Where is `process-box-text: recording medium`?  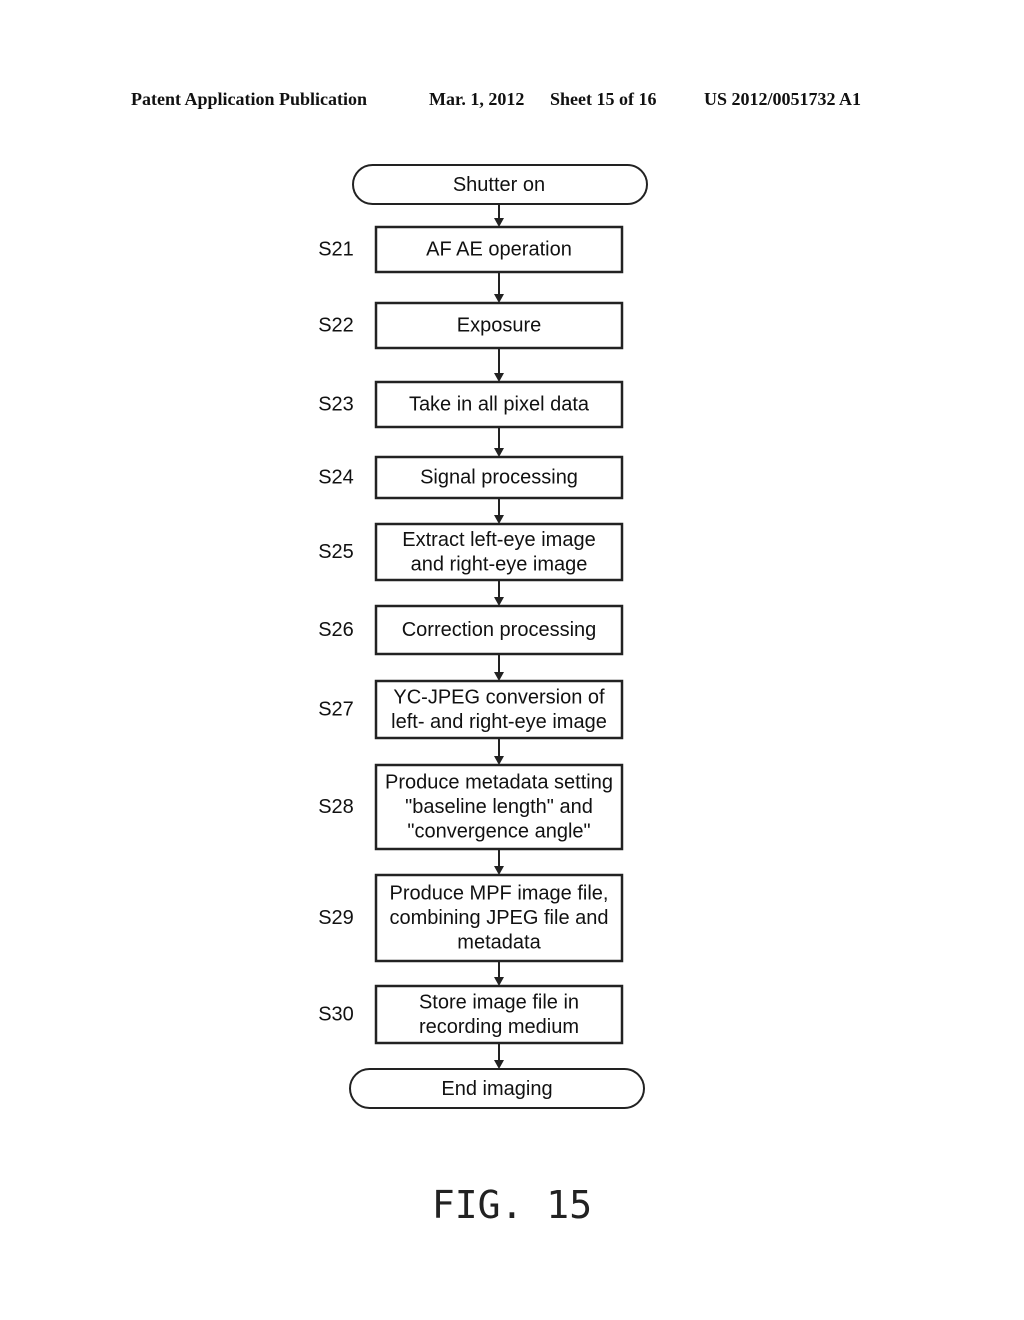
process-box-text: recording medium is located at coordinates (499, 1027).